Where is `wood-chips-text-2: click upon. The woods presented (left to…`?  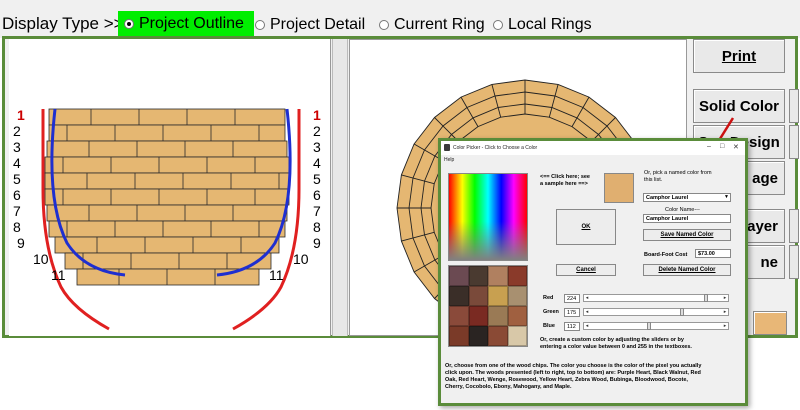 wood-chips-text-2: click upon. The woods presented (left to… is located at coordinates (573, 373).